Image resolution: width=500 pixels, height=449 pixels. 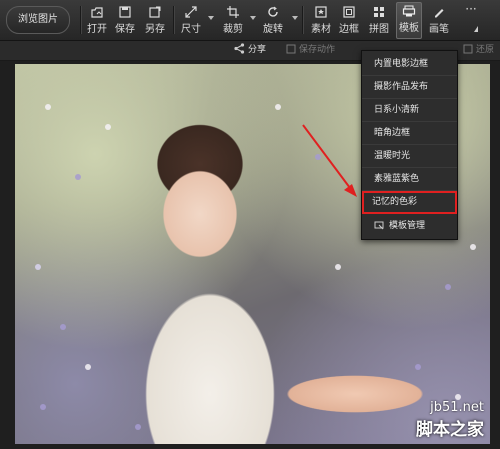 What do you see at coordinates (409, 87) in the screenshot?
I see `template-menu-item: 摄影作品发布` at bounding box center [409, 87].